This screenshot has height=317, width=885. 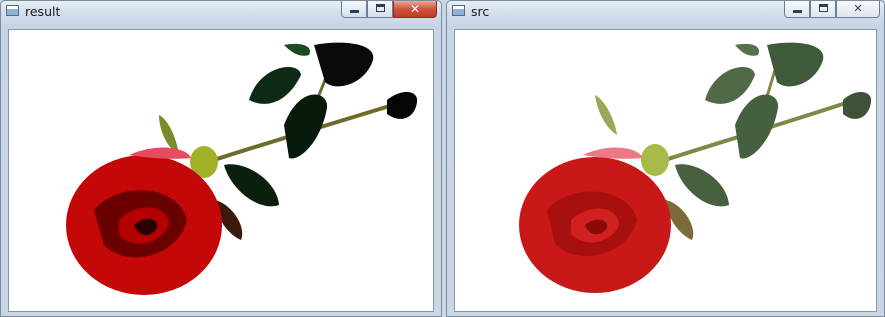 What do you see at coordinates (606, 115) in the screenshot?
I see `sepal` at bounding box center [606, 115].